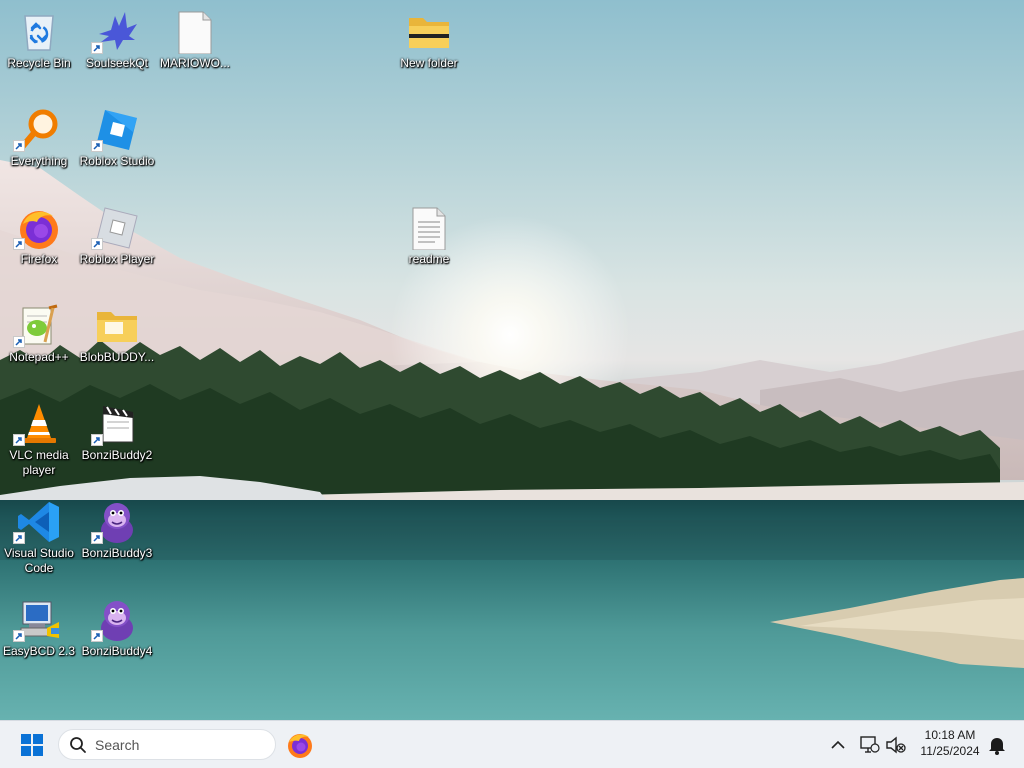  I want to click on network-status-button, so click(869, 745).